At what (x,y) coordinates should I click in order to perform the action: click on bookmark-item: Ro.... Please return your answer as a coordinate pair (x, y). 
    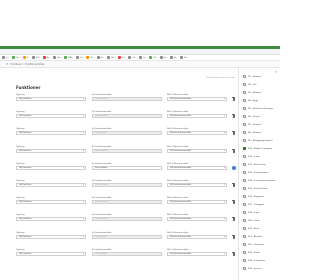
    Looking at the image, I should click on (184, 57).